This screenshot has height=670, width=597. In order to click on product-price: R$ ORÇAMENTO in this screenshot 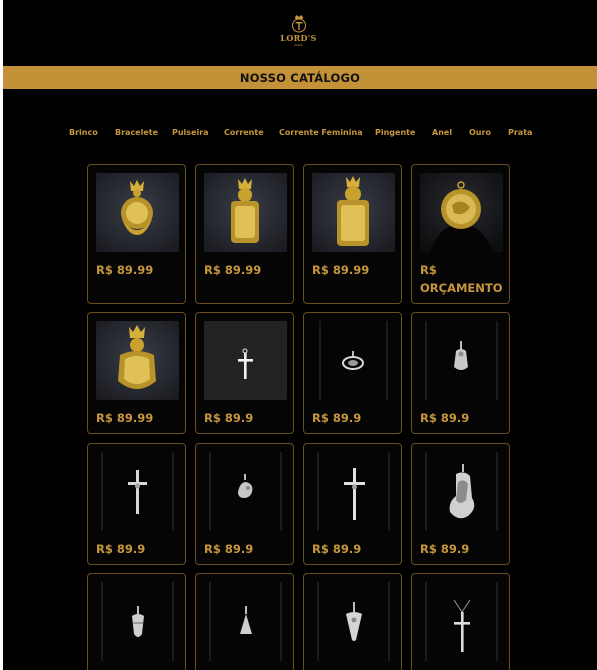, I will do `click(461, 279)`.